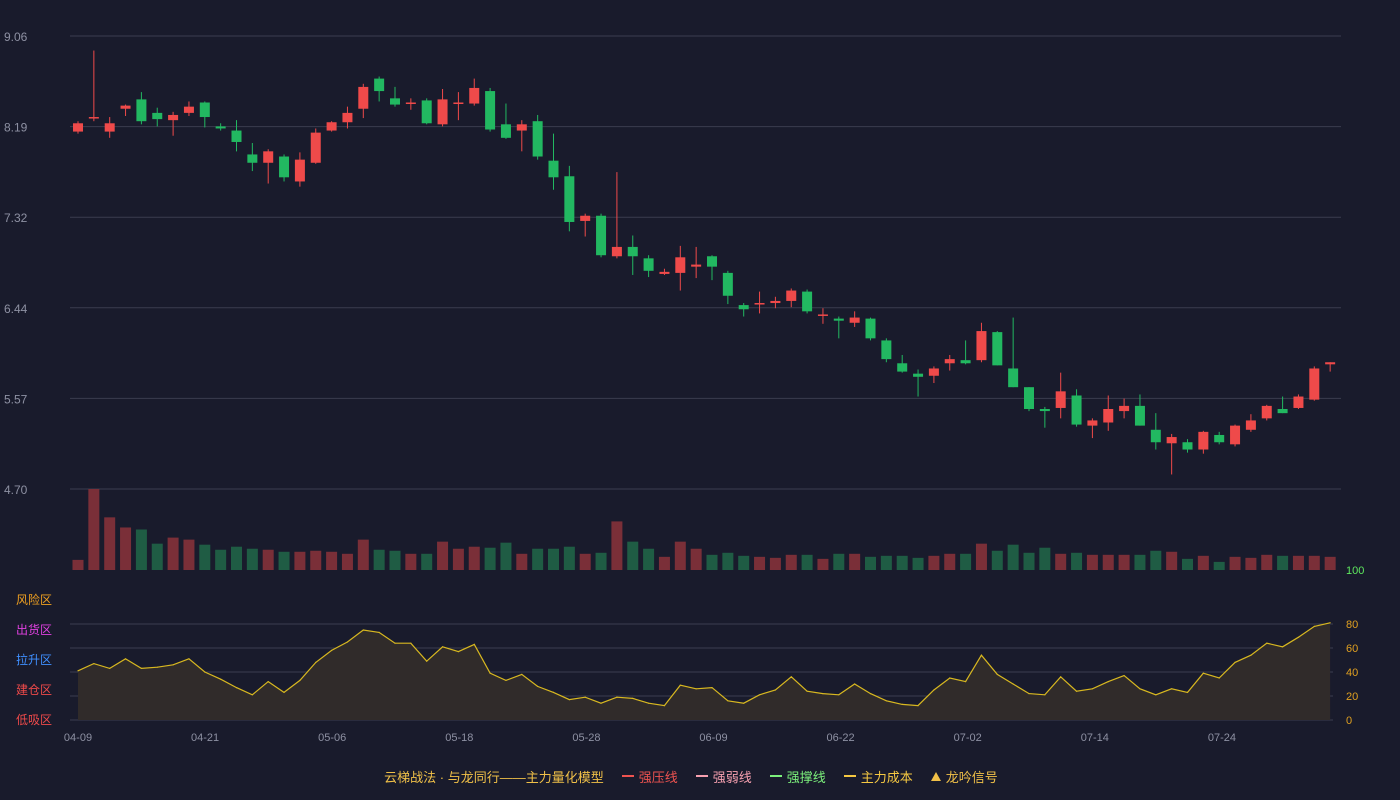 The height and width of the screenshot is (800, 1400). What do you see at coordinates (1352, 673) in the screenshot?
I see `indicator-tick-label: 40` at bounding box center [1352, 673].